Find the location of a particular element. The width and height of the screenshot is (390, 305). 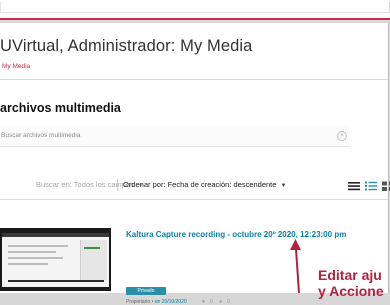

annotation-line-1: Editar aju is located at coordinates (350, 275).